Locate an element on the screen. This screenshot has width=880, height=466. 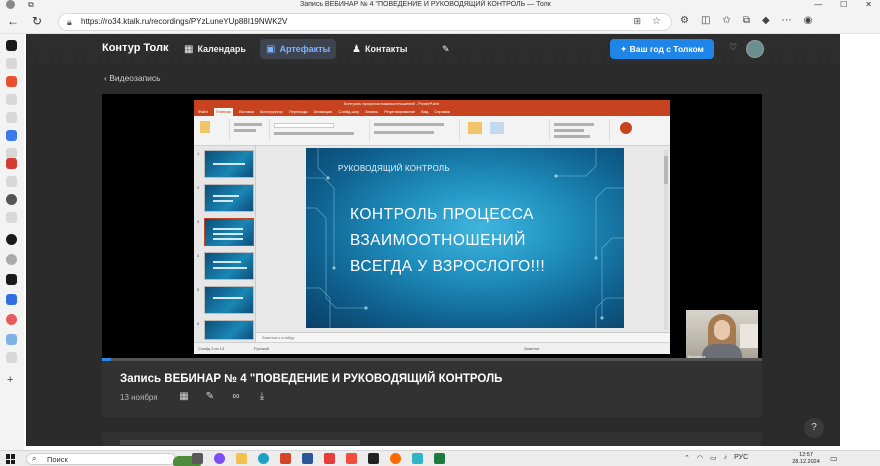
help-button: ? is located at coordinates (814, 428).